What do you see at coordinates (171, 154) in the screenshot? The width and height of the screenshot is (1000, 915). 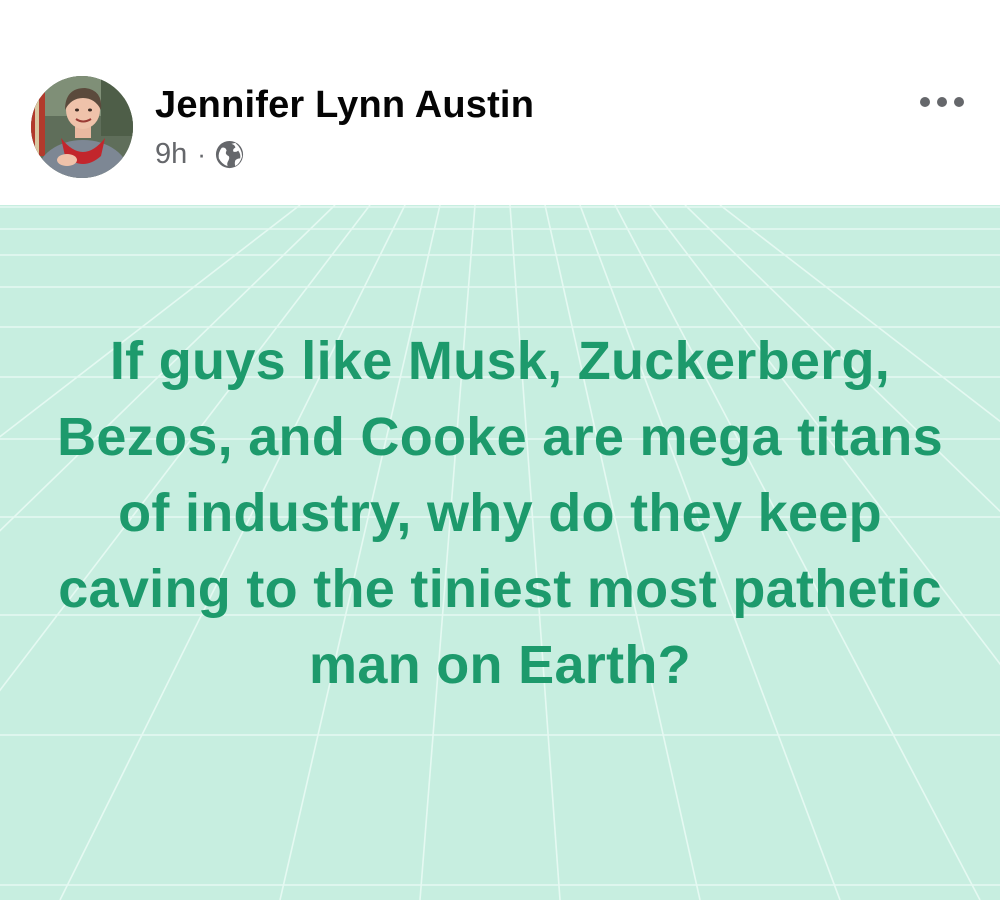 I see `post-time: 9h` at bounding box center [171, 154].